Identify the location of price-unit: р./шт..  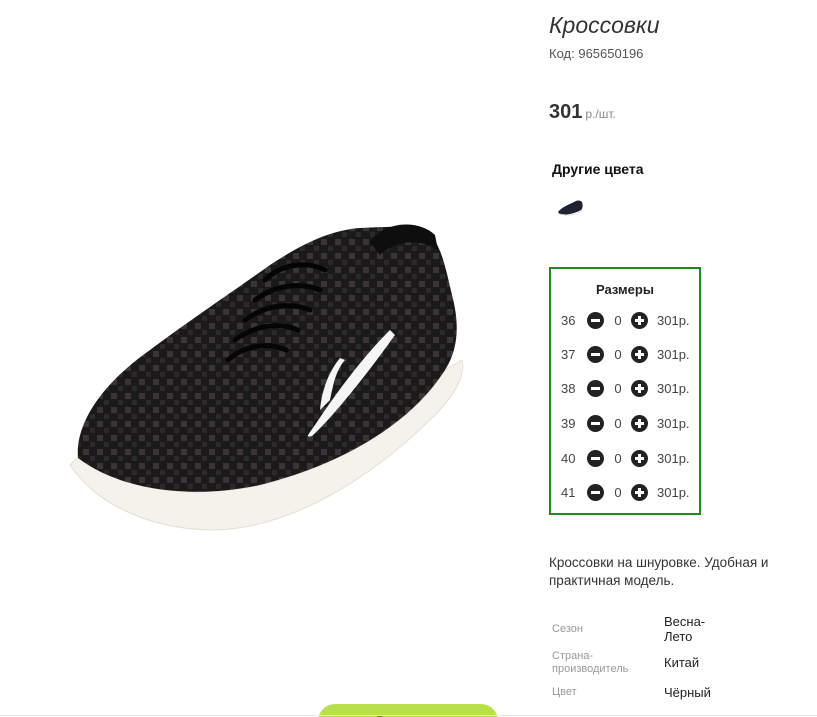
(600, 114).